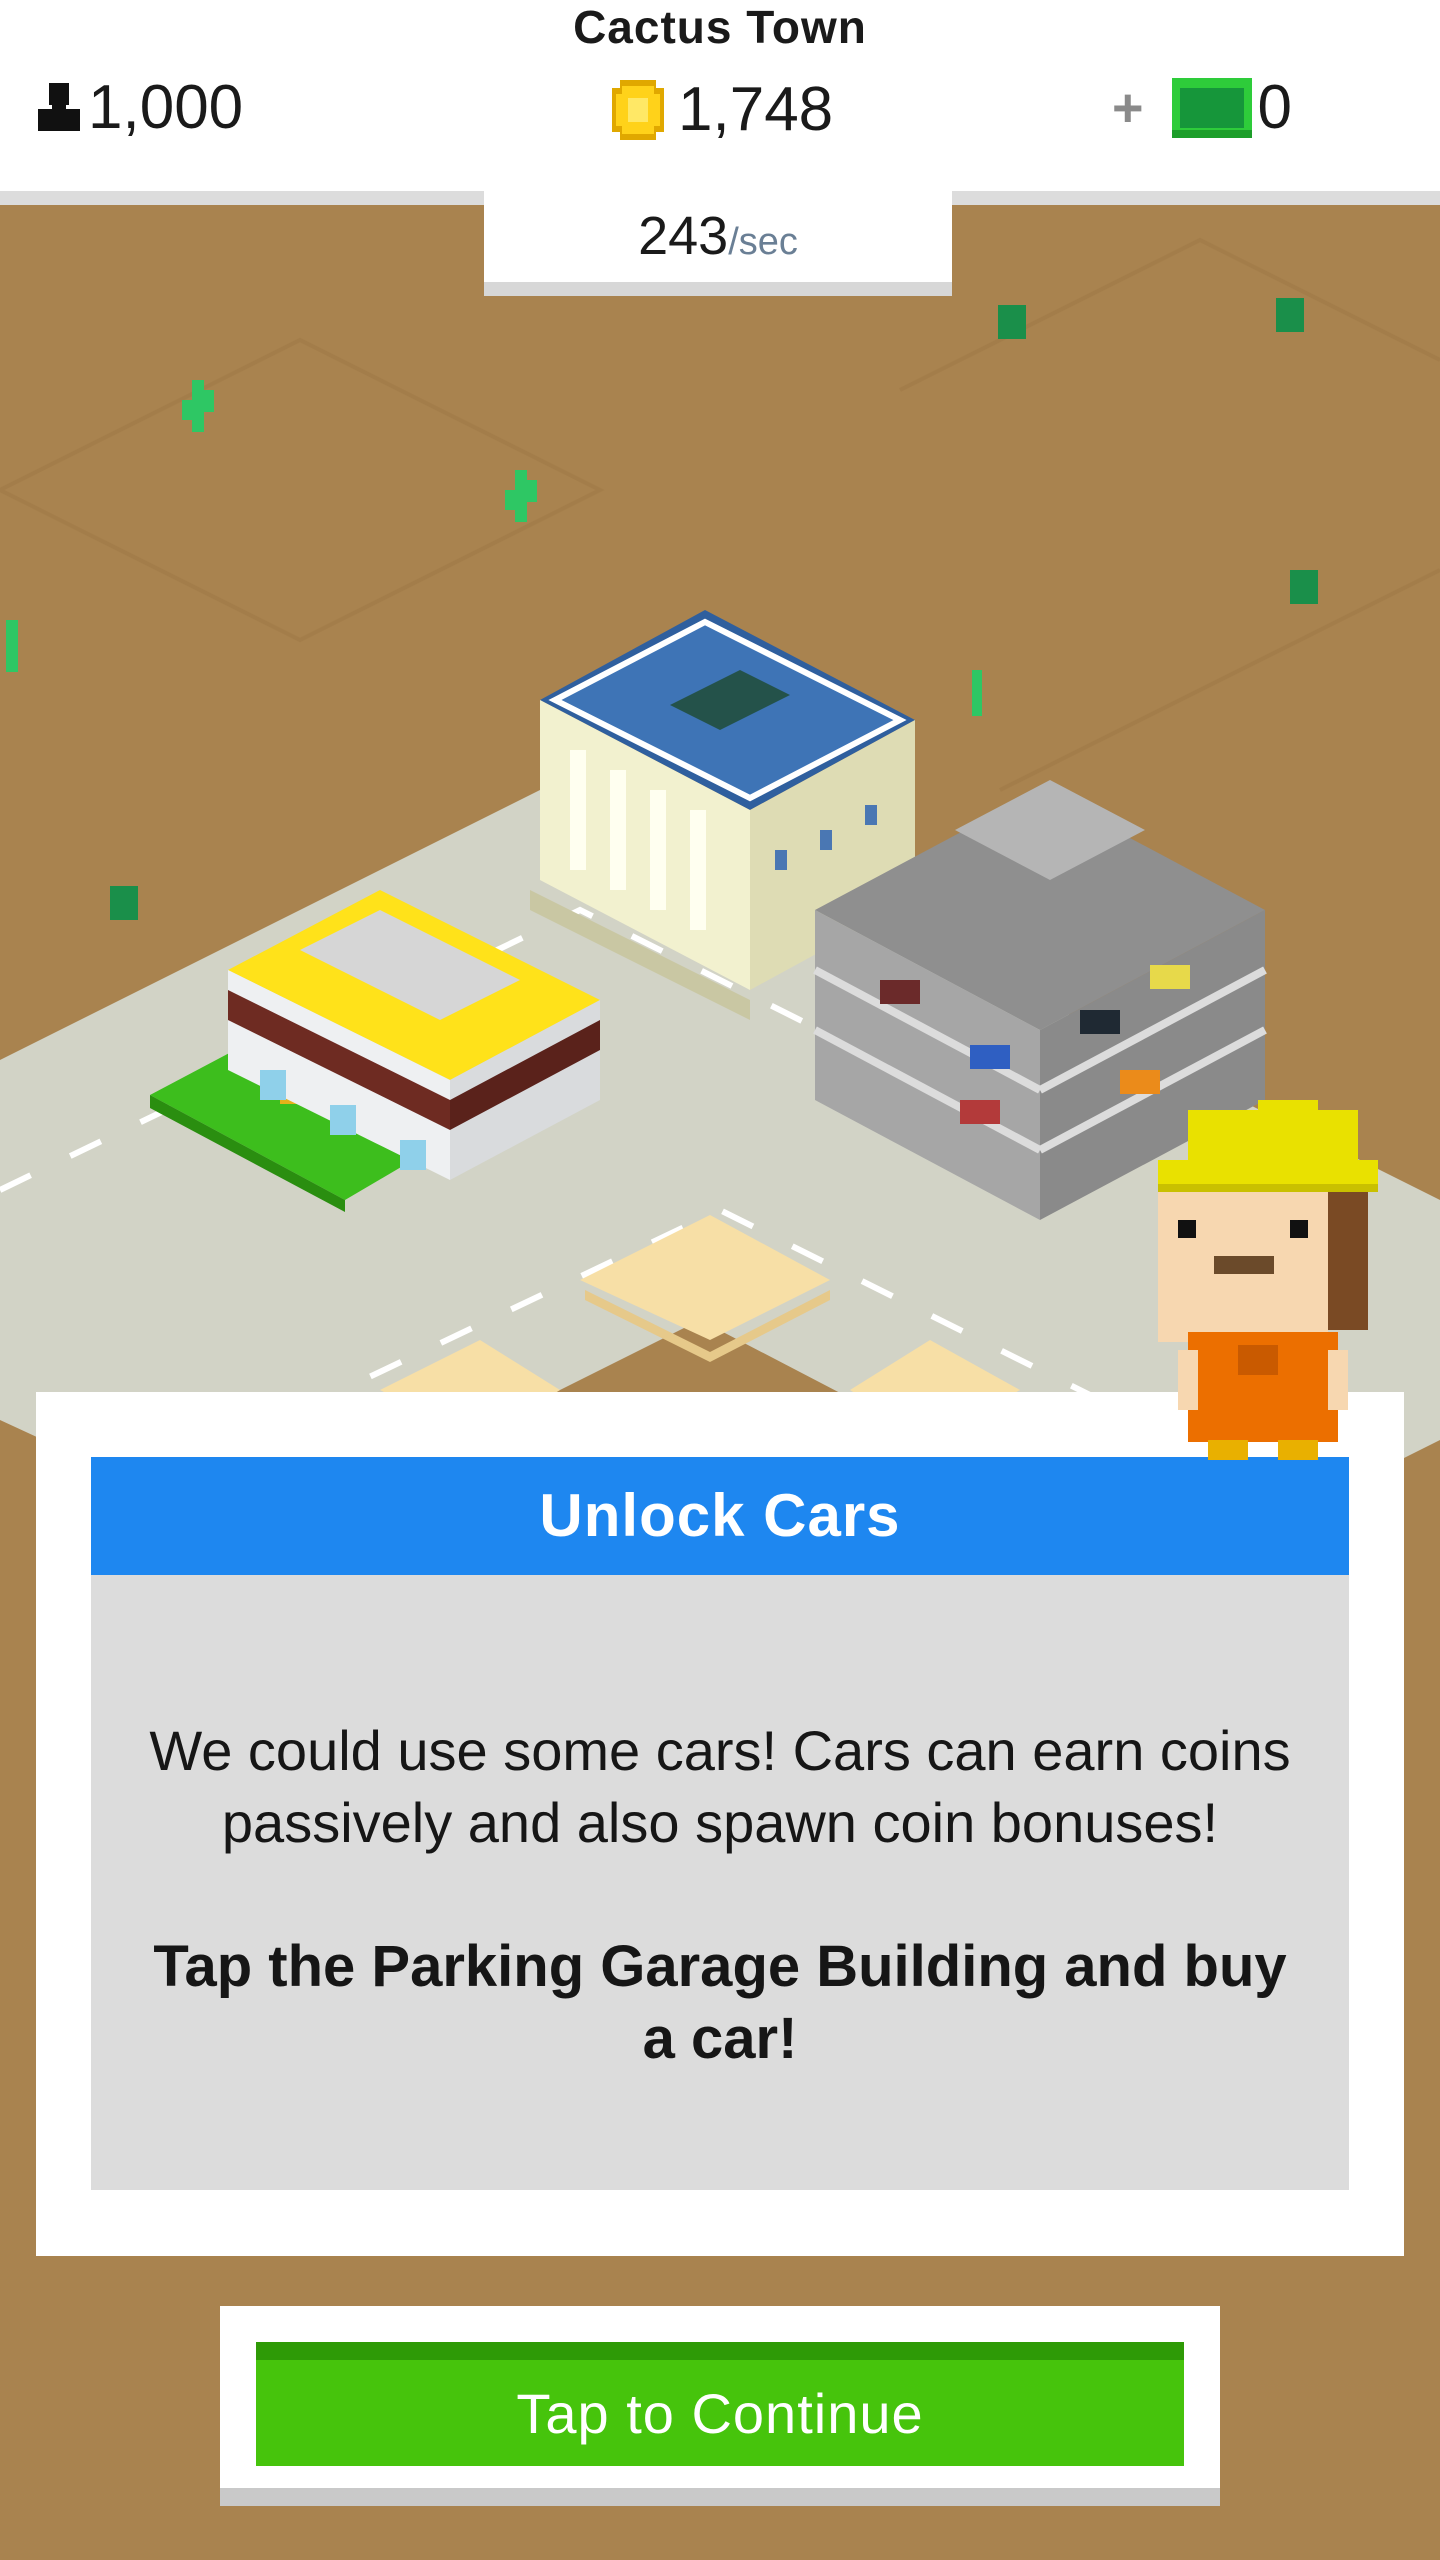  What do you see at coordinates (1211, 107) in the screenshot?
I see `cash-icon` at bounding box center [1211, 107].